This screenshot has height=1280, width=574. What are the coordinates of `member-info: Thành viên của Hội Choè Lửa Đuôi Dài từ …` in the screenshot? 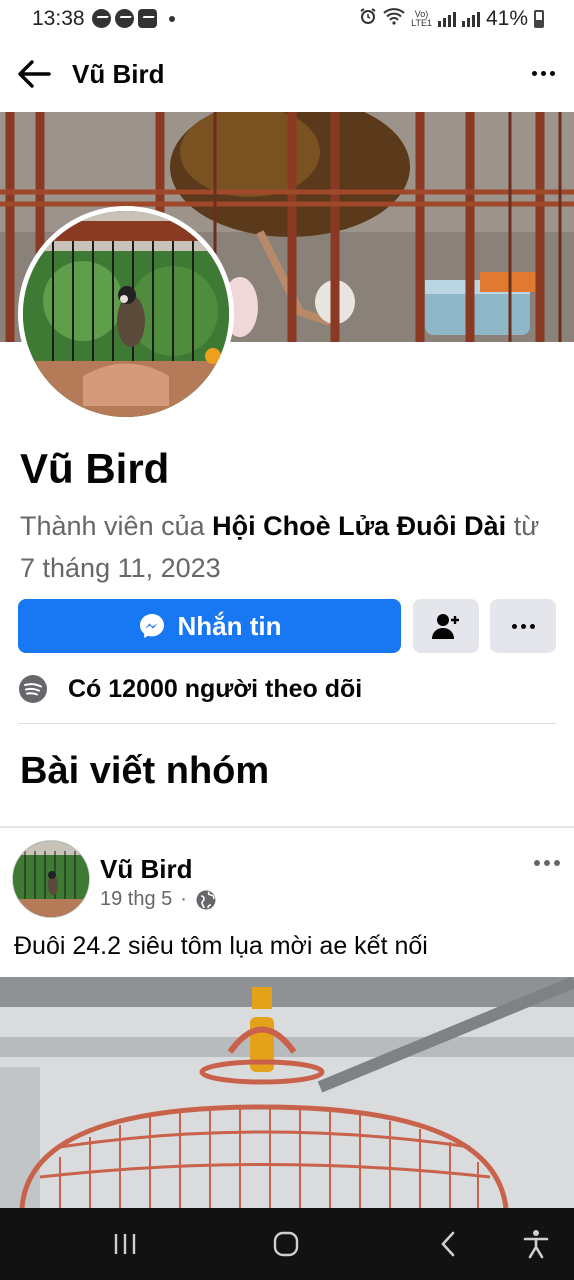 It's located at (280, 547).